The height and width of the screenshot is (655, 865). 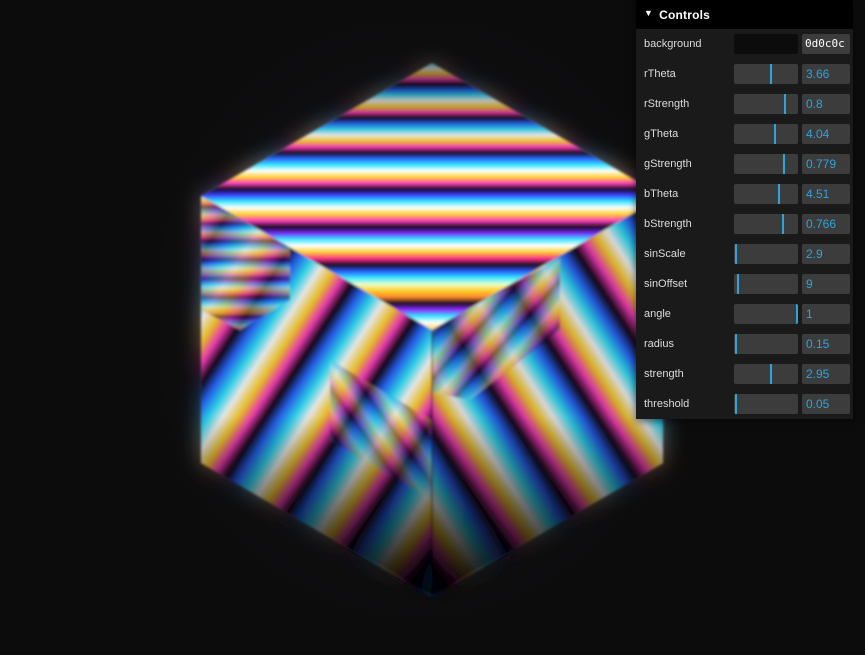 I want to click on slider-handle-rTheta, so click(x=771, y=73).